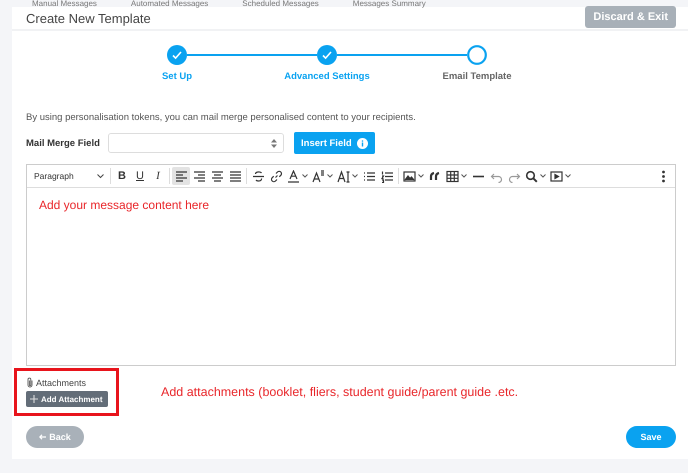  What do you see at coordinates (274, 143) in the screenshot?
I see `sort-arrows-icon` at bounding box center [274, 143].